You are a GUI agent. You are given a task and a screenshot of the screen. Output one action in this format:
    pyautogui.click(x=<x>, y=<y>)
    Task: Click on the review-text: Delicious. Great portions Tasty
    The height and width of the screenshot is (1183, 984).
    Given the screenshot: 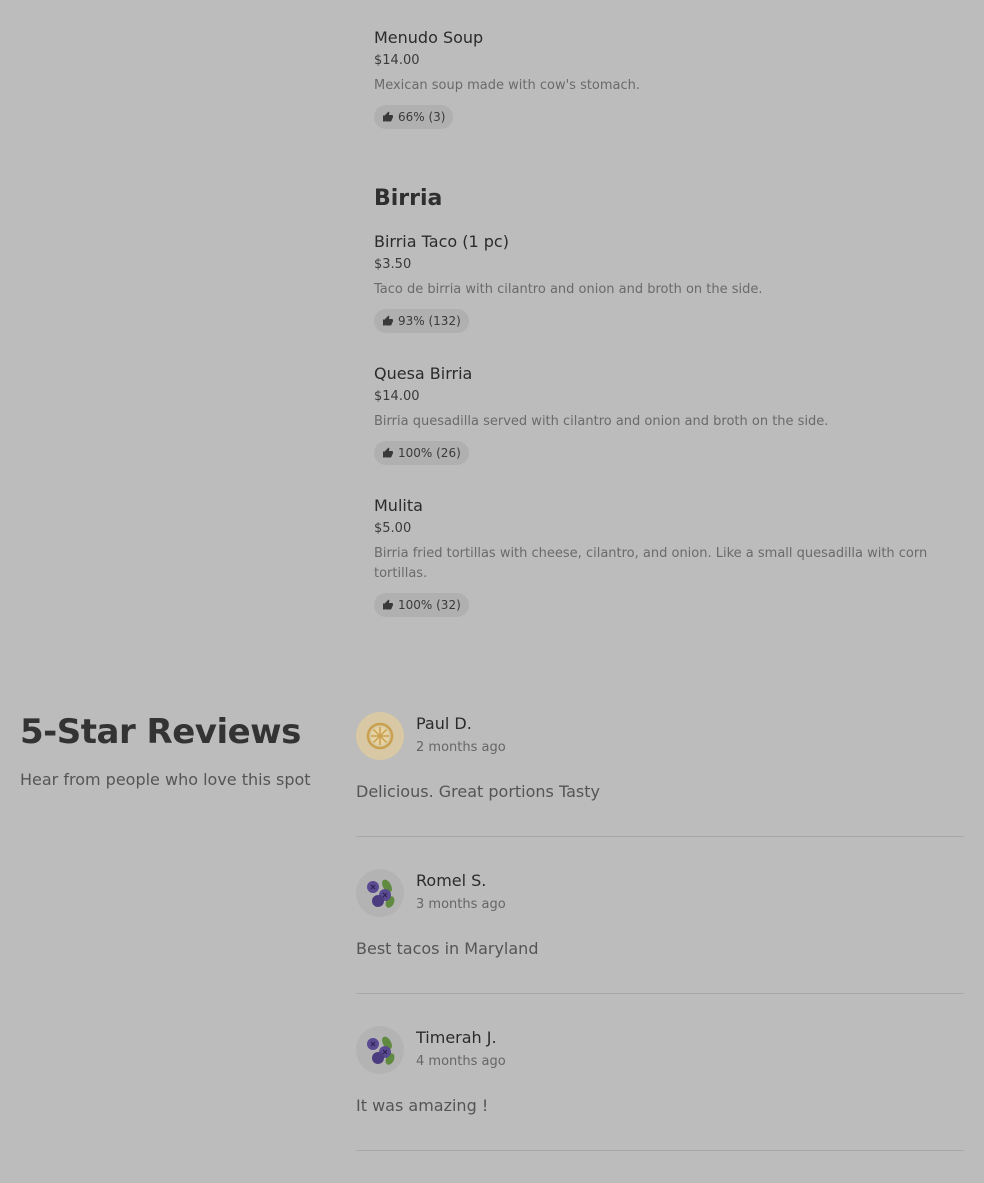 What is the action you would take?
    pyautogui.click(x=478, y=791)
    